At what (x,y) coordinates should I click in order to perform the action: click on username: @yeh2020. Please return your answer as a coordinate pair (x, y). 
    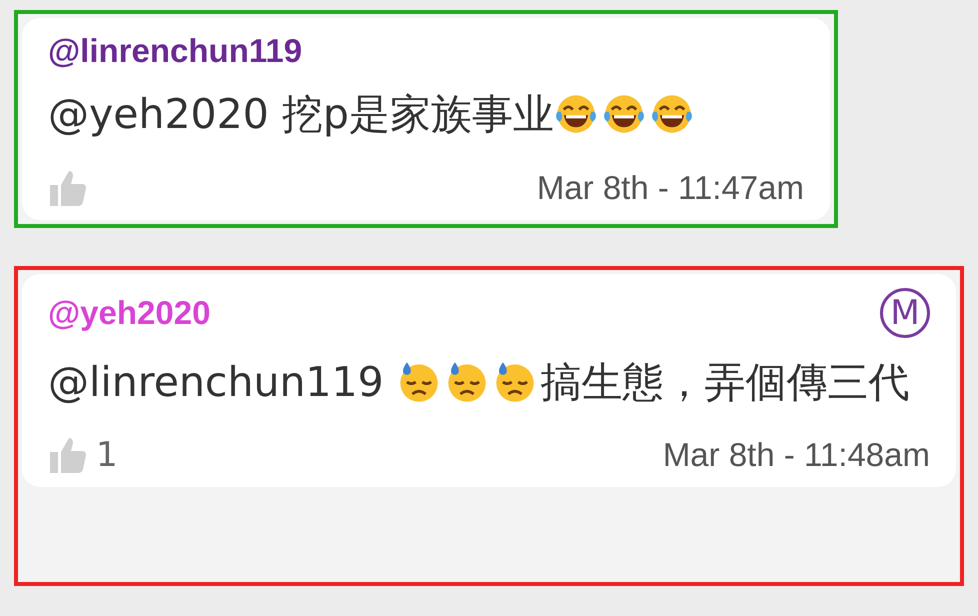
    Looking at the image, I should click on (129, 313).